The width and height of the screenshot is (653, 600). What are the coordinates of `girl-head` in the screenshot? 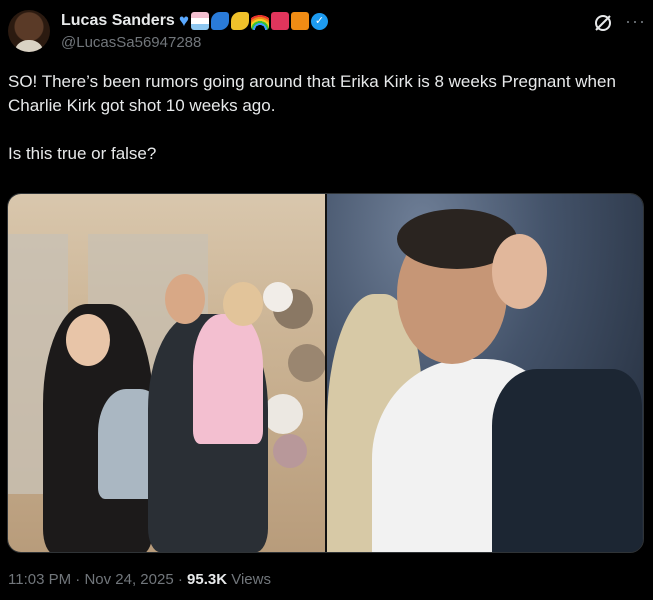 It's located at (243, 304).